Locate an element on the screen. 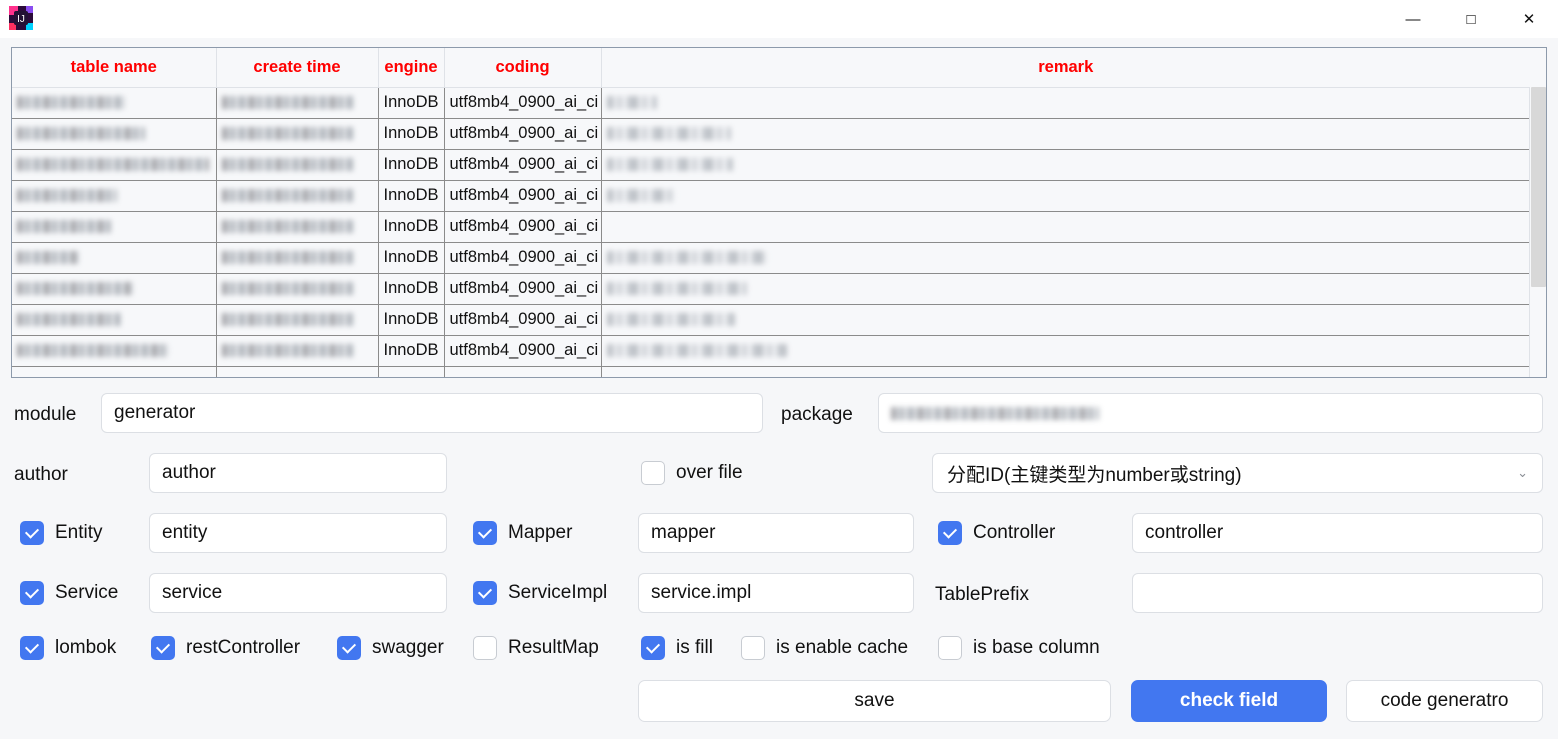 The width and height of the screenshot is (1558, 739). maximize-button: □ is located at coordinates (1471, 19).